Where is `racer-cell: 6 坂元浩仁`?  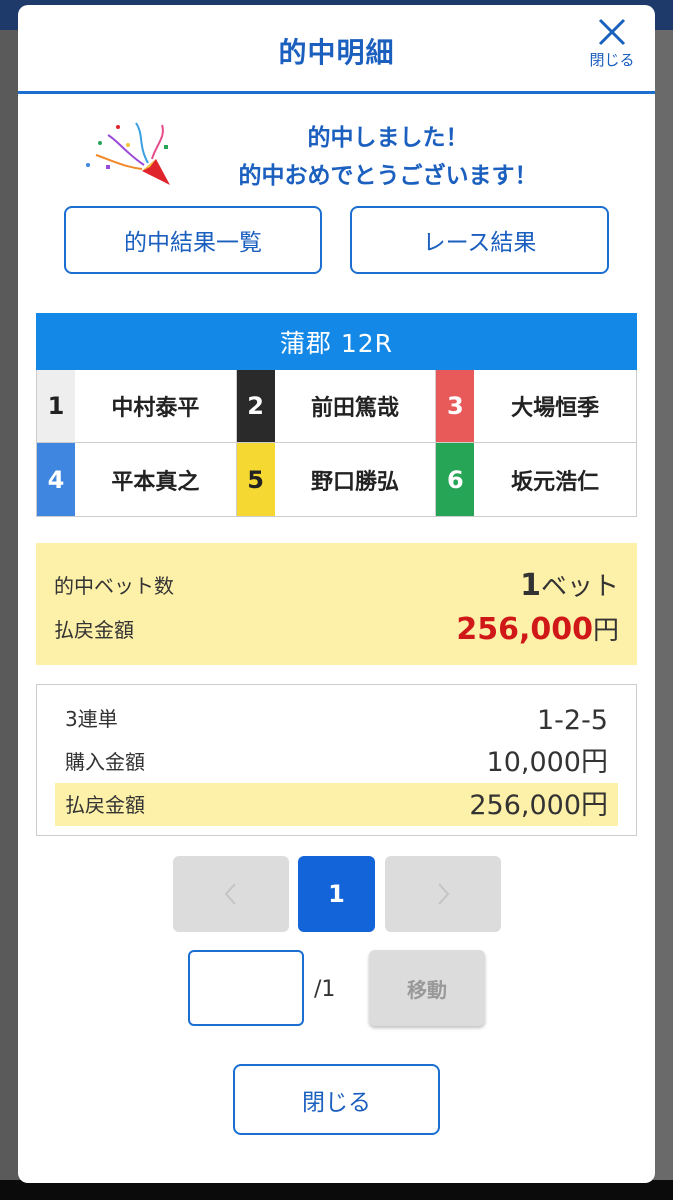 racer-cell: 6 坂元浩仁 is located at coordinates (536, 479).